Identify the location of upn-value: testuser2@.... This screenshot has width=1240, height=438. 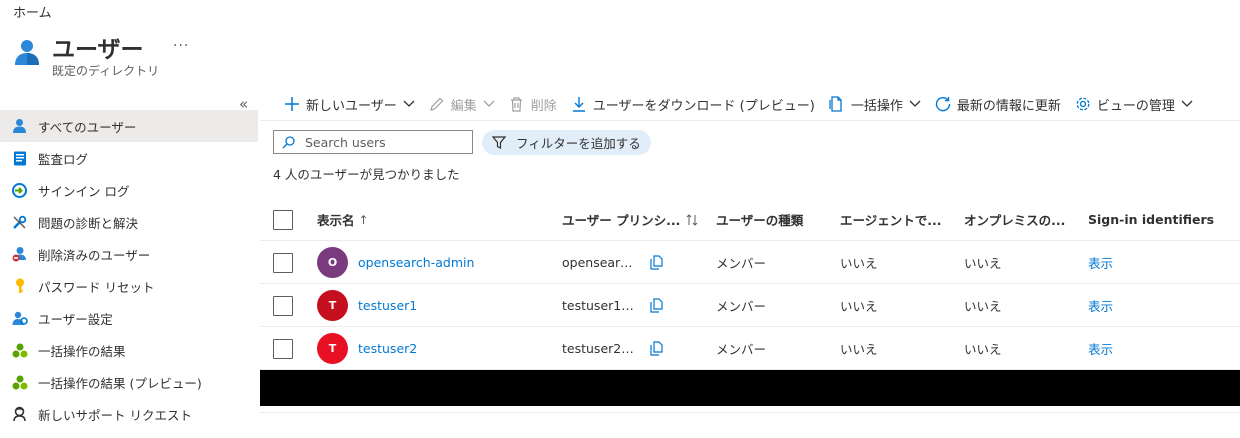
(598, 348).